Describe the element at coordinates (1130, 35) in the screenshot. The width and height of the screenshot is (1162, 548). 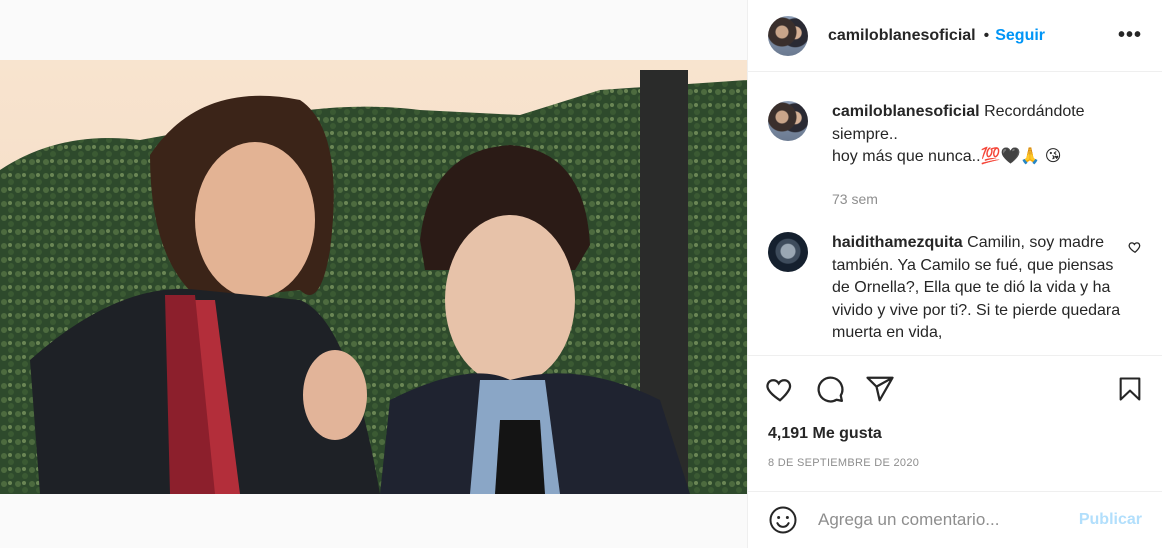
I see `more-icon: •••` at that location.